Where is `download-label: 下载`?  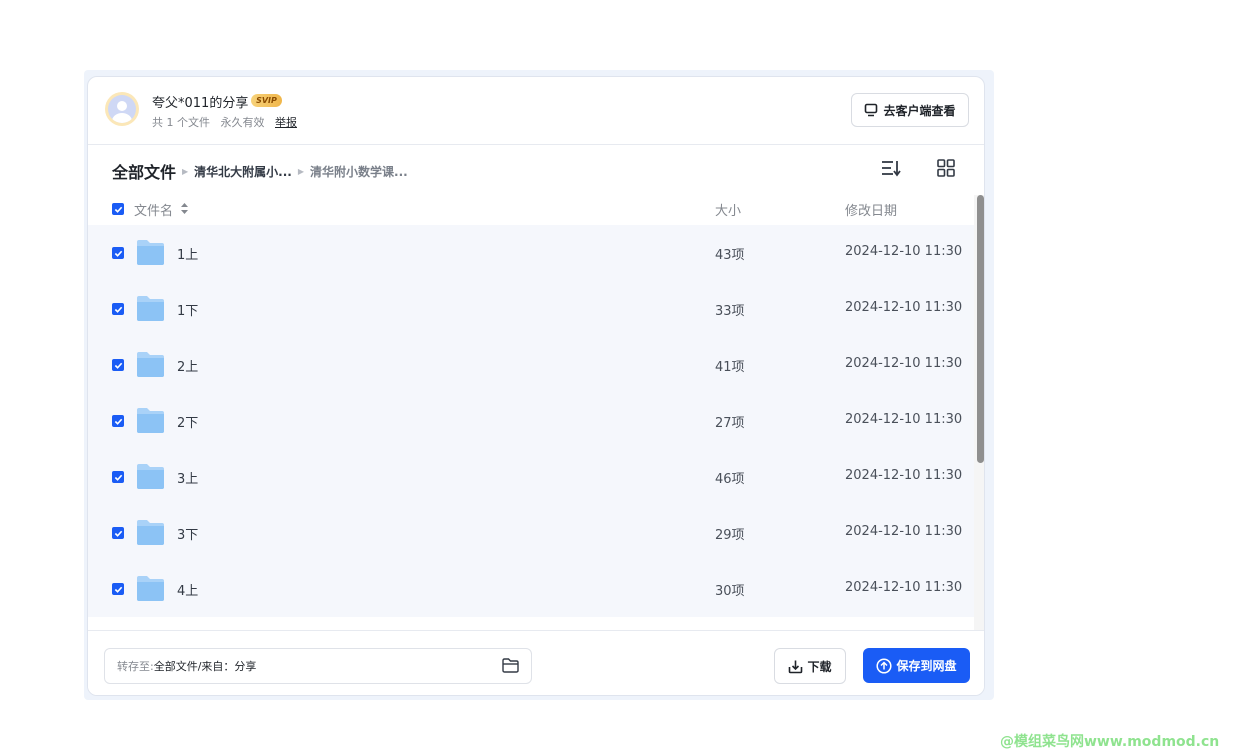 download-label: 下载 is located at coordinates (819, 666).